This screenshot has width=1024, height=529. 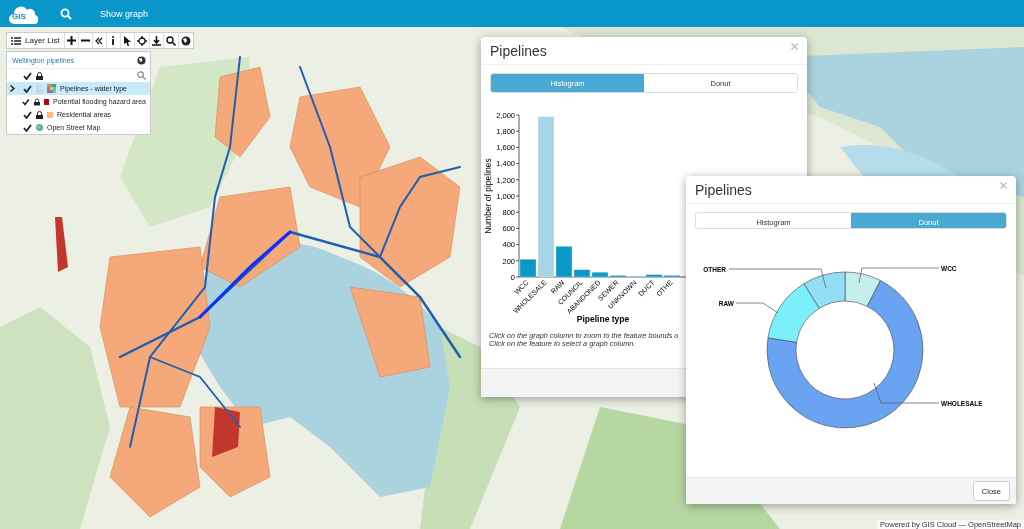 What do you see at coordinates (603, 319) in the screenshot?
I see `axis-title: Pipeline type` at bounding box center [603, 319].